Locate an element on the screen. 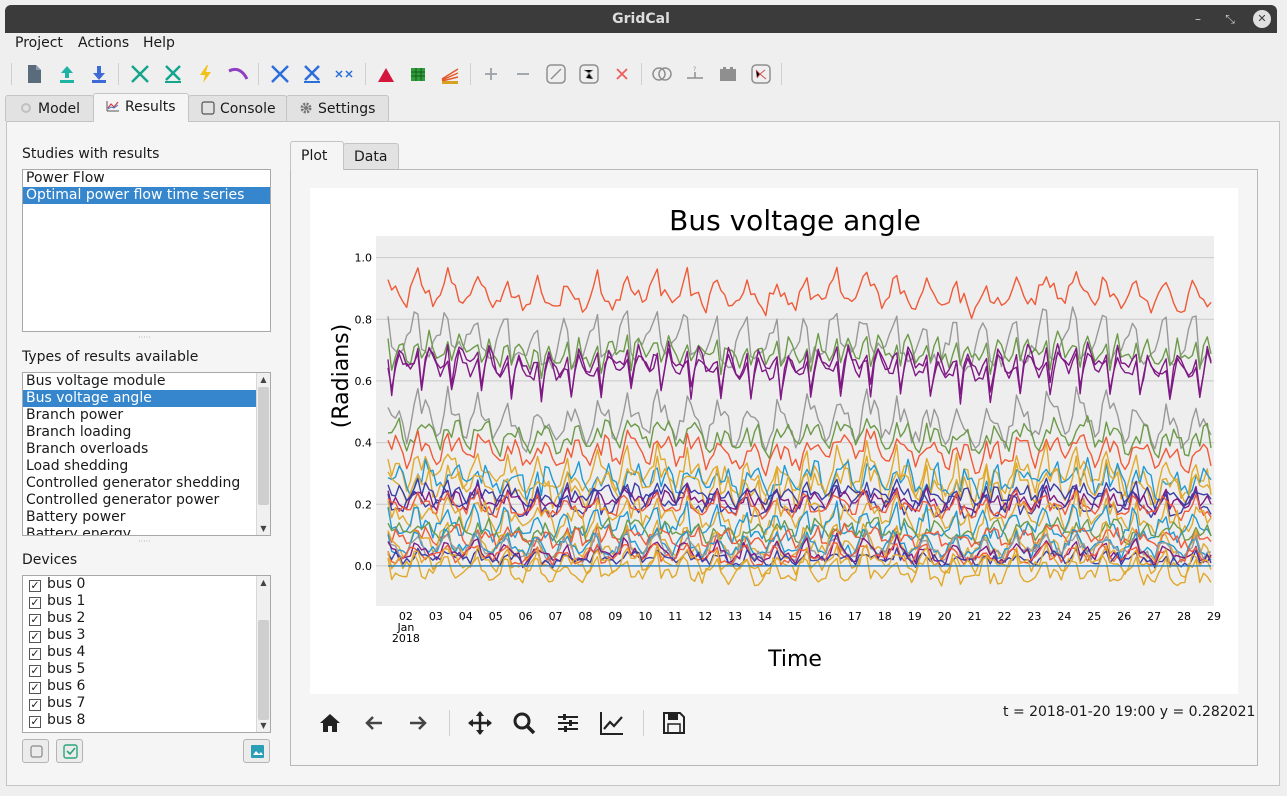 The height and width of the screenshot is (796, 1287). devices-scrollbar: ▲ ▼ is located at coordinates (263, 654).